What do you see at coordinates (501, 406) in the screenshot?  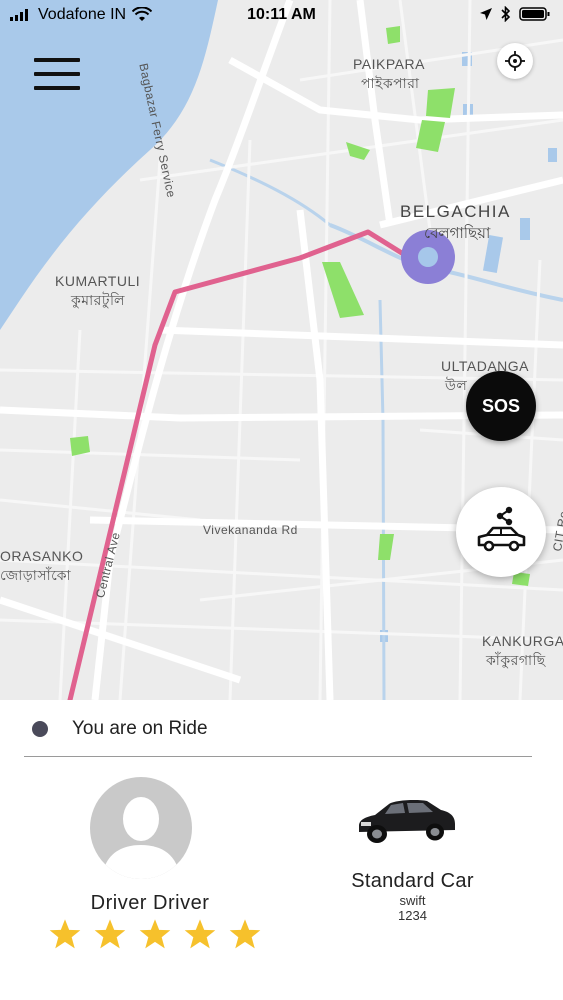 I see `sos-button: SOS` at bounding box center [501, 406].